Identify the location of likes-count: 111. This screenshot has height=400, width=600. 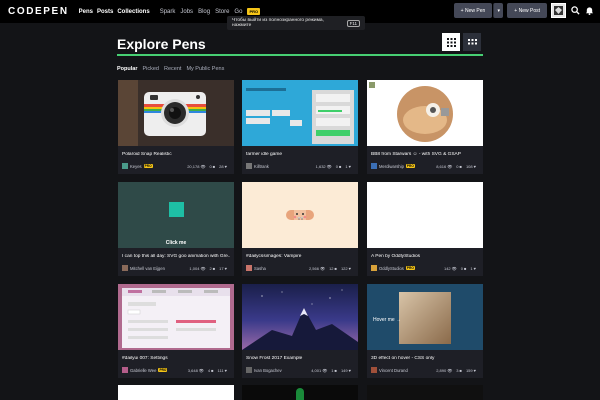
(220, 370).